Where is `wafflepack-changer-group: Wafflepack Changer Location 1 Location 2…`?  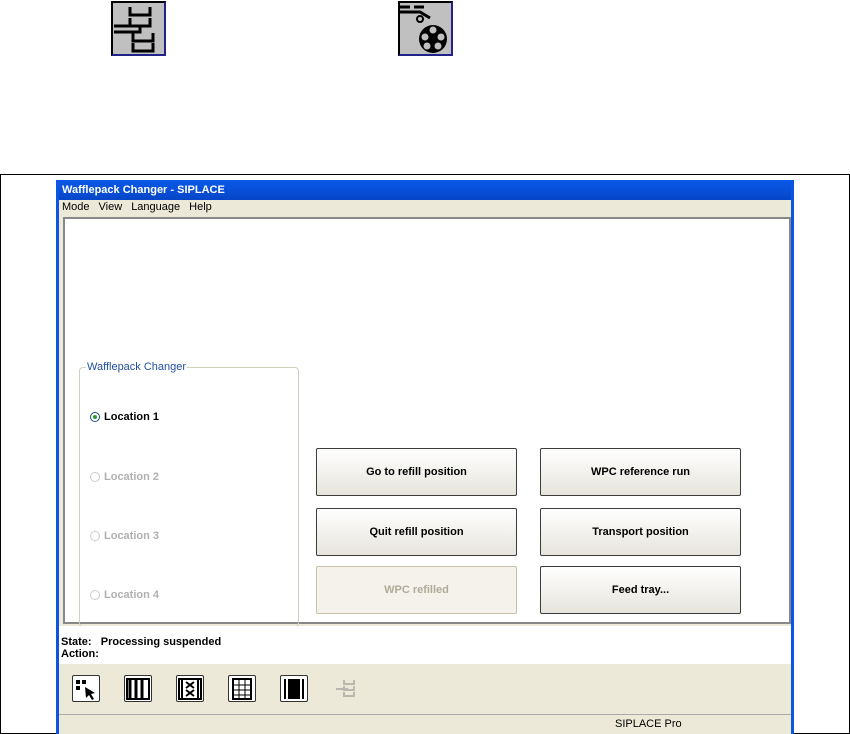
wafflepack-changer-group: Wafflepack Changer Location 1 Location 2… is located at coordinates (189, 494).